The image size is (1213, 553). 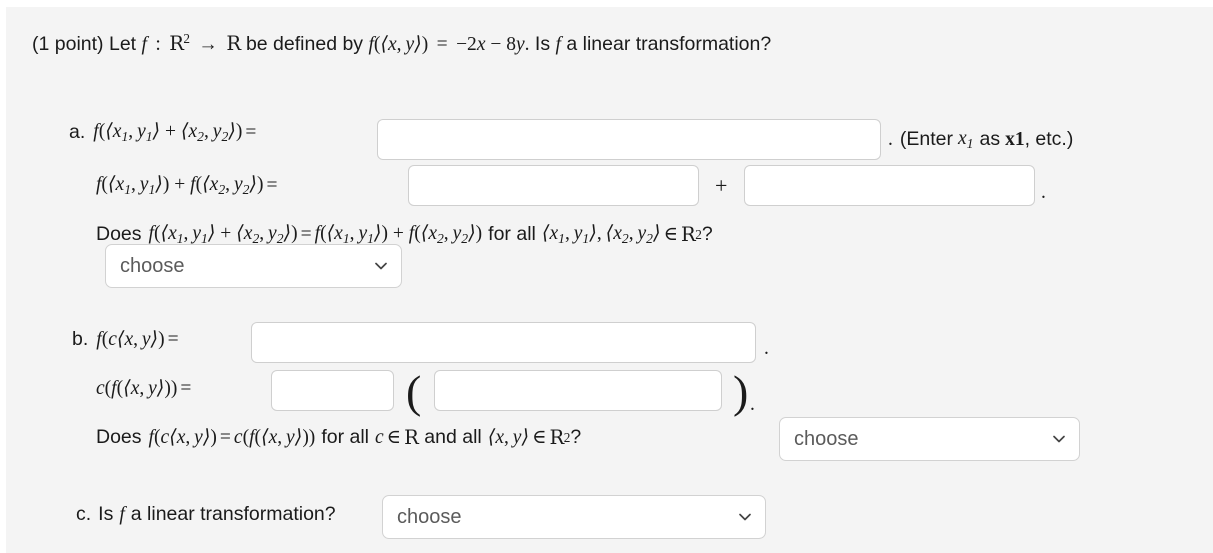 What do you see at coordinates (512, 233) in the screenshot?
I see `for-all-label-a: for all` at bounding box center [512, 233].